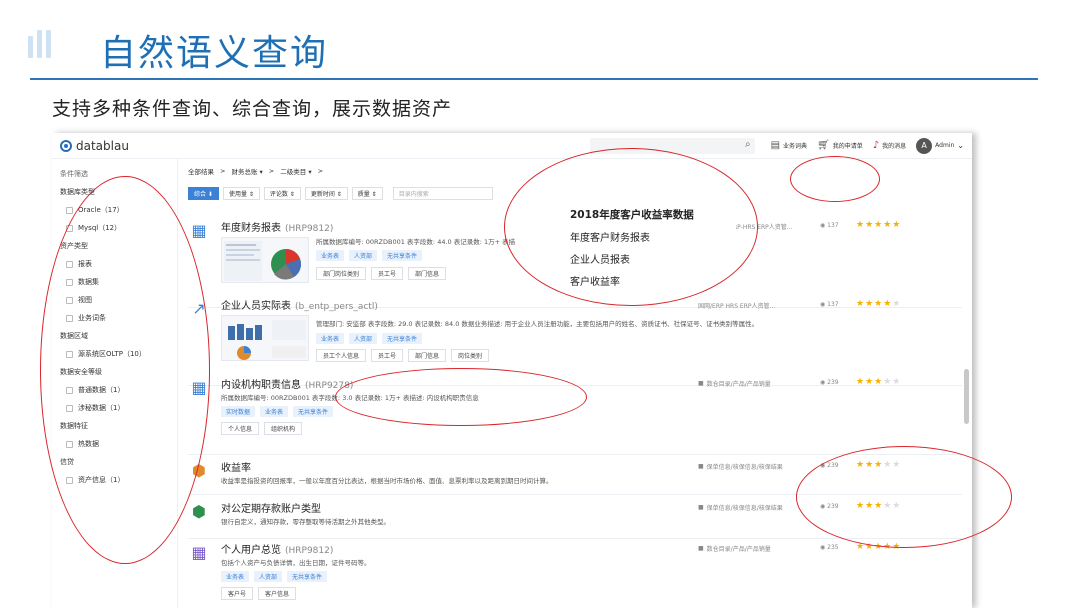  Describe the element at coordinates (740, 467) in the screenshot. I see `asset-path: ■ 保单信息/核保信息/核保结果` at that location.